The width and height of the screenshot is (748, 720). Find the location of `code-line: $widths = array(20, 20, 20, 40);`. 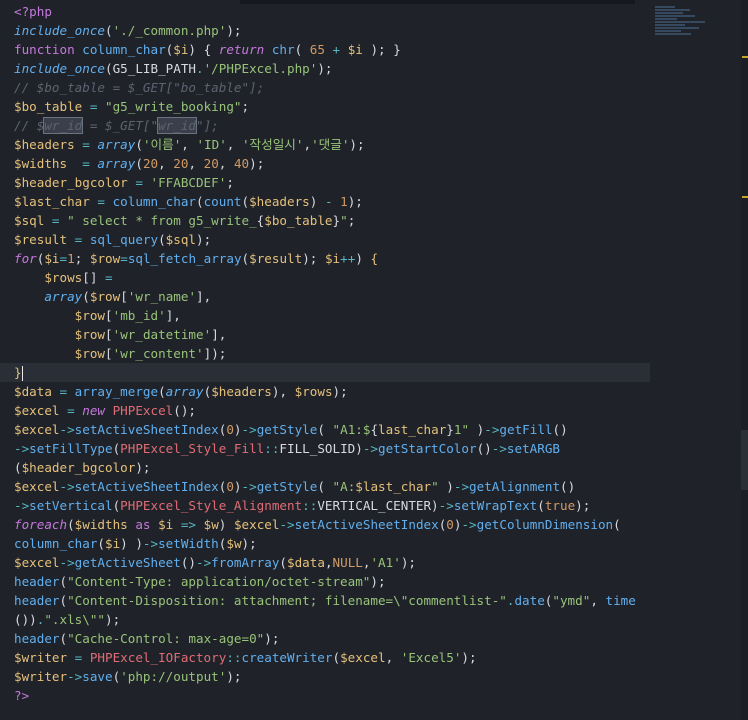

code-line: $widths = array(20, 20, 20, 40); is located at coordinates (325, 163).